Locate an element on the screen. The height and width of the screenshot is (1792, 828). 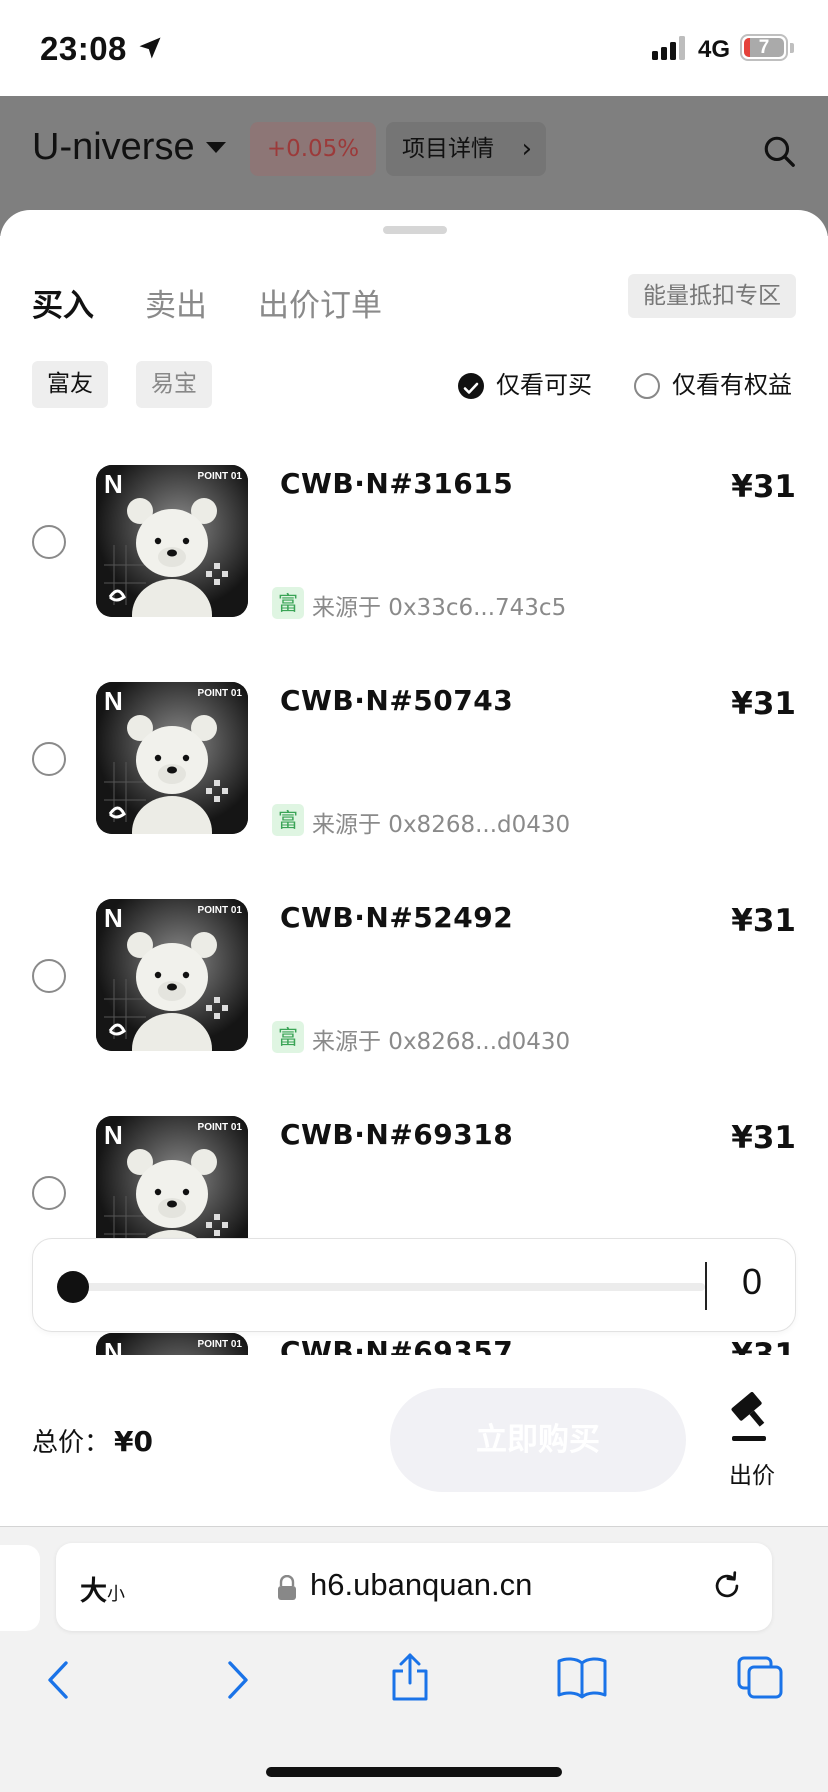
payment-chip-fuyou: 富友 is located at coordinates (70, 384).